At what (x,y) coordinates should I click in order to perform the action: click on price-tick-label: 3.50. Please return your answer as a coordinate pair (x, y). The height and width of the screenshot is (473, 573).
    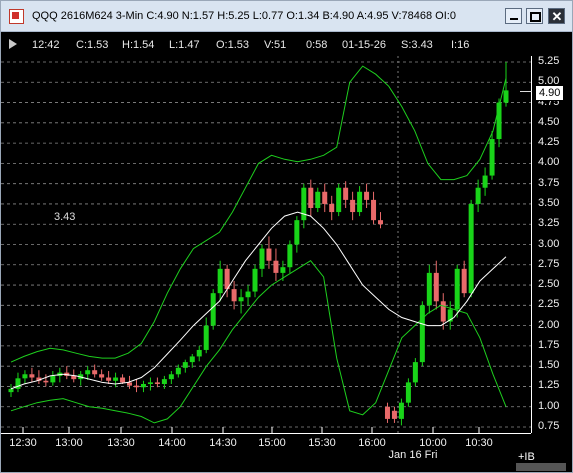
    Looking at the image, I should click on (549, 202).